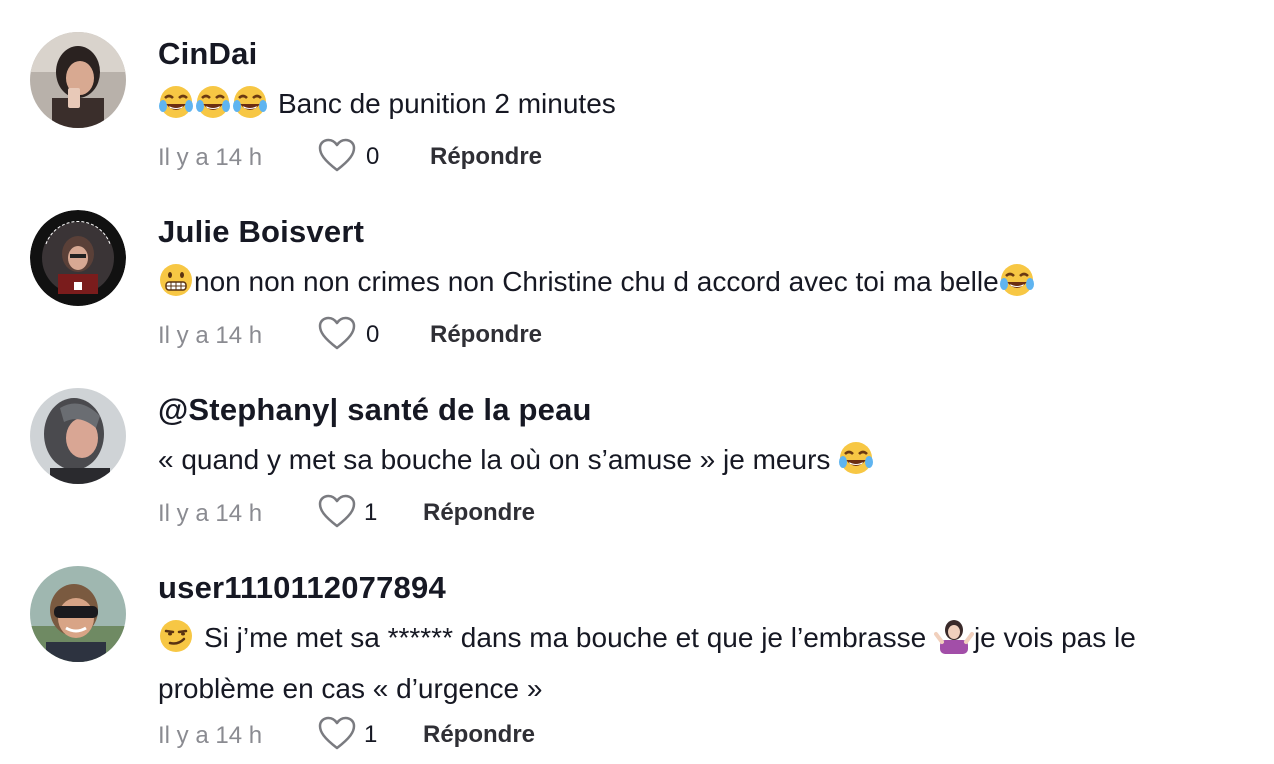  Describe the element at coordinates (375, 410) in the screenshot. I see `comment-username: @Stephany| santé de la peau` at that location.